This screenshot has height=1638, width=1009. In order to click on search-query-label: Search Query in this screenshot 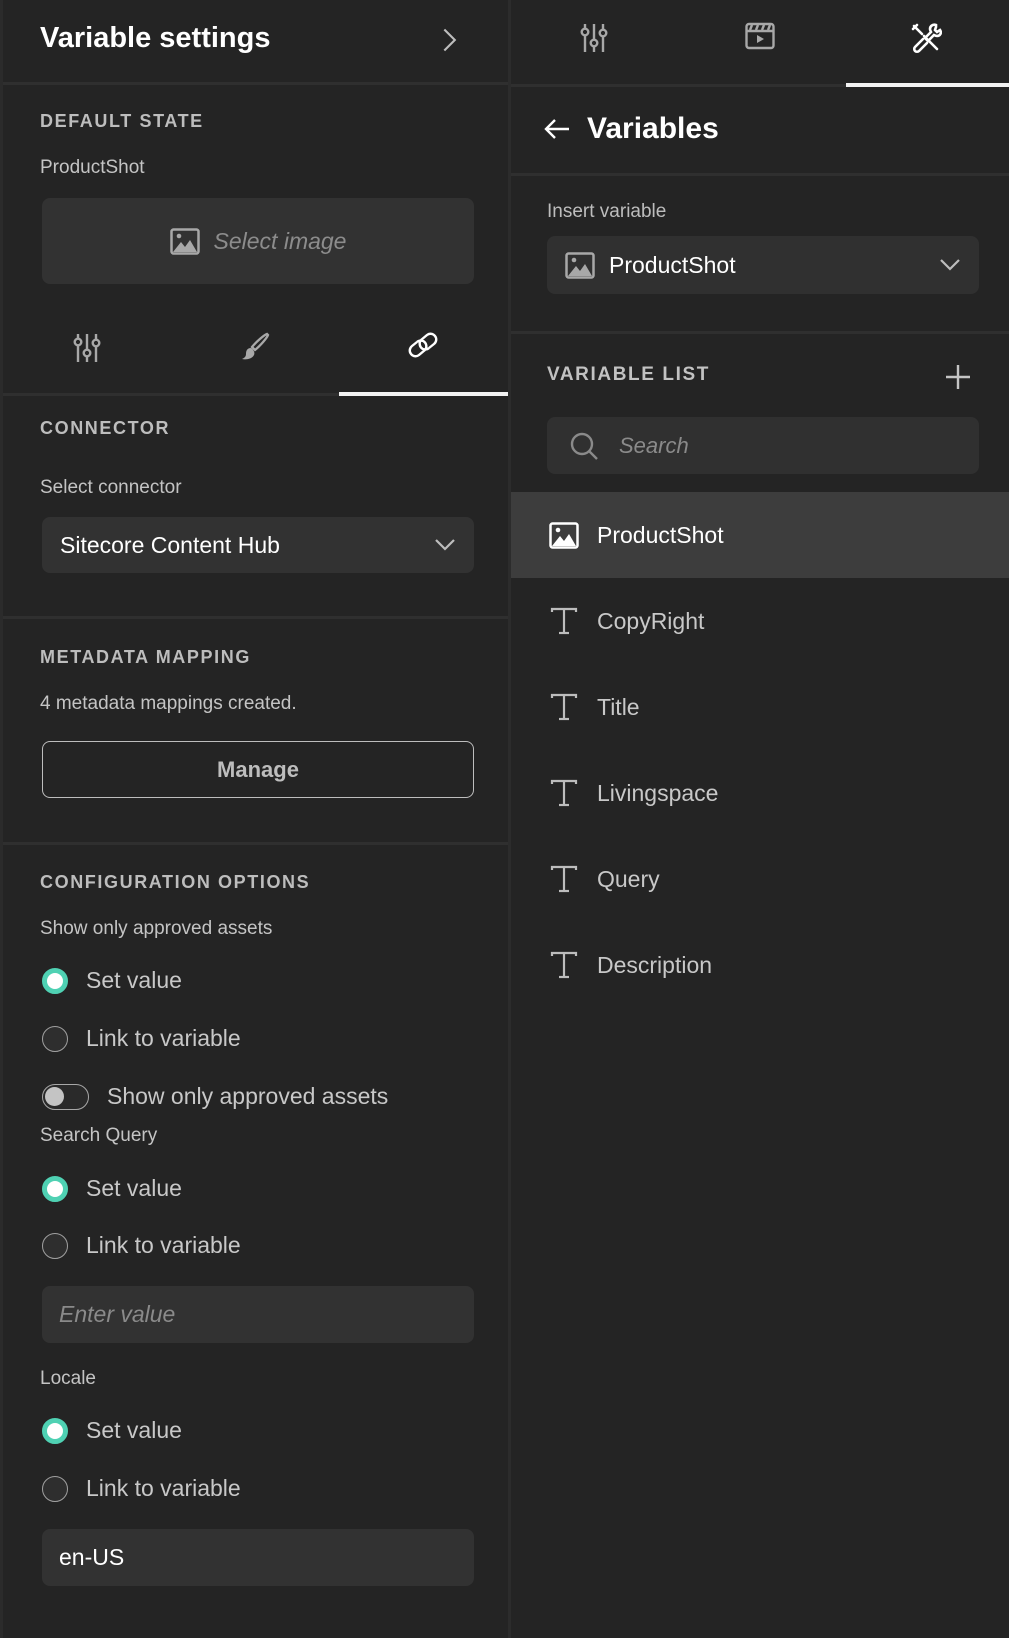, I will do `click(99, 1135)`.